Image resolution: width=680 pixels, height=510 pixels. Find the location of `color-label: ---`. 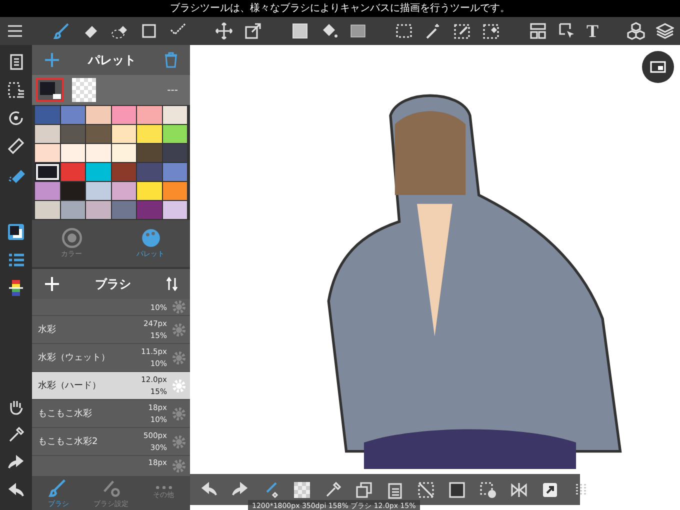

color-label: --- is located at coordinates (173, 90).